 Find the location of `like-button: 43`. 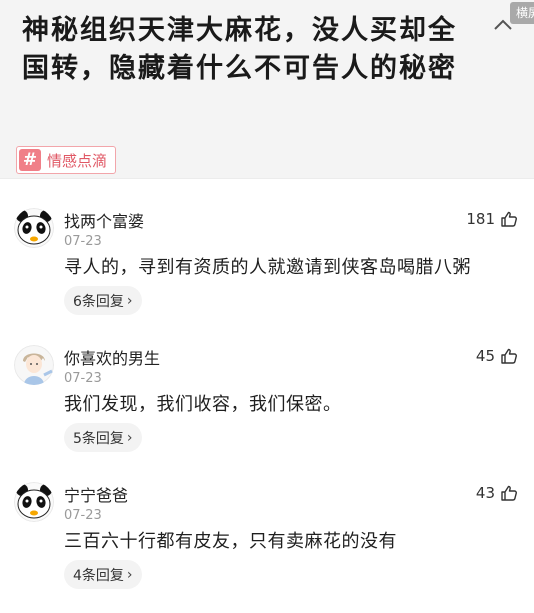

like-button: 43 is located at coordinates (497, 493).